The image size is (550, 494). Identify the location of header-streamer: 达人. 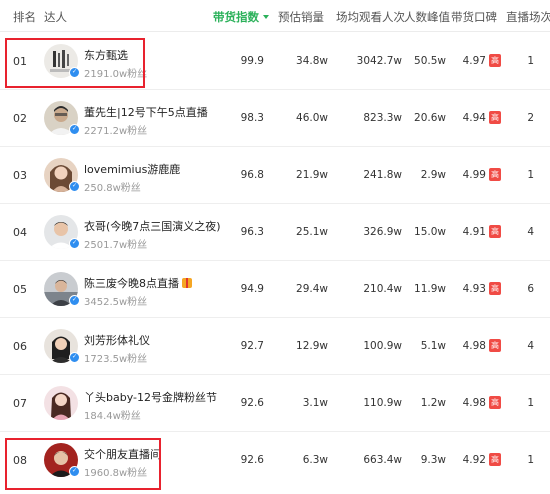
(55, 17).